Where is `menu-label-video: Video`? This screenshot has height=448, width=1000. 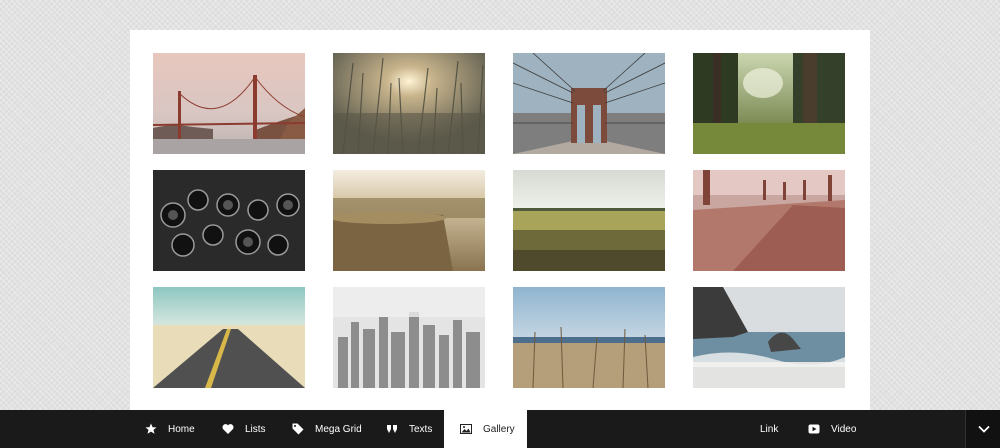
menu-label-video: Video is located at coordinates (844, 429).